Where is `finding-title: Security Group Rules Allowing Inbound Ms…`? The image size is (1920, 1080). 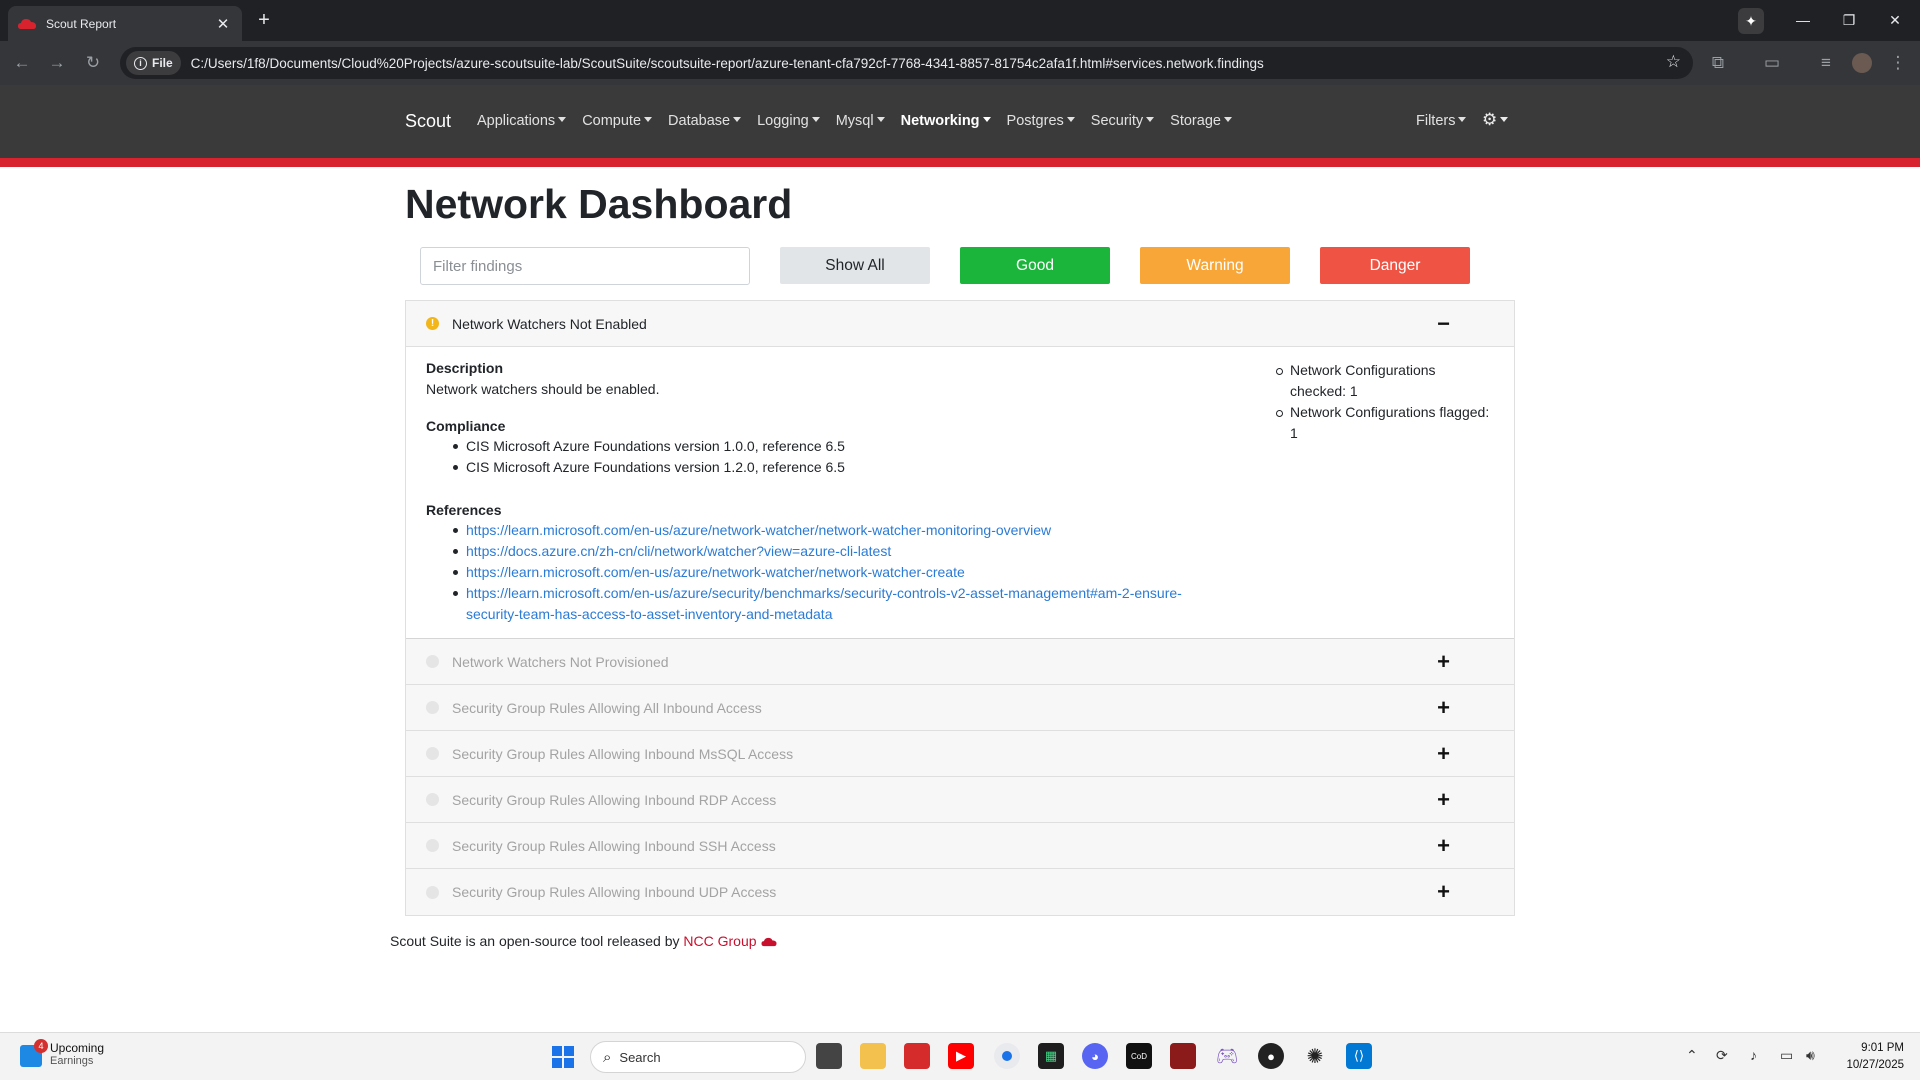 finding-title: Security Group Rules Allowing Inbound Ms… is located at coordinates (623, 753).